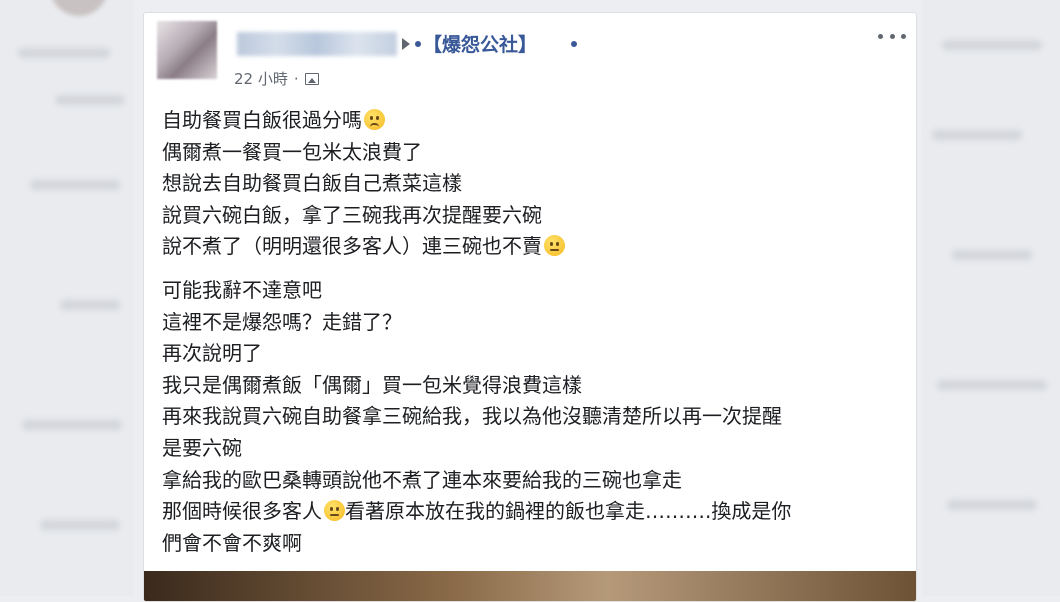  I want to click on text-line: 們會不會不爽啊, so click(232, 542).